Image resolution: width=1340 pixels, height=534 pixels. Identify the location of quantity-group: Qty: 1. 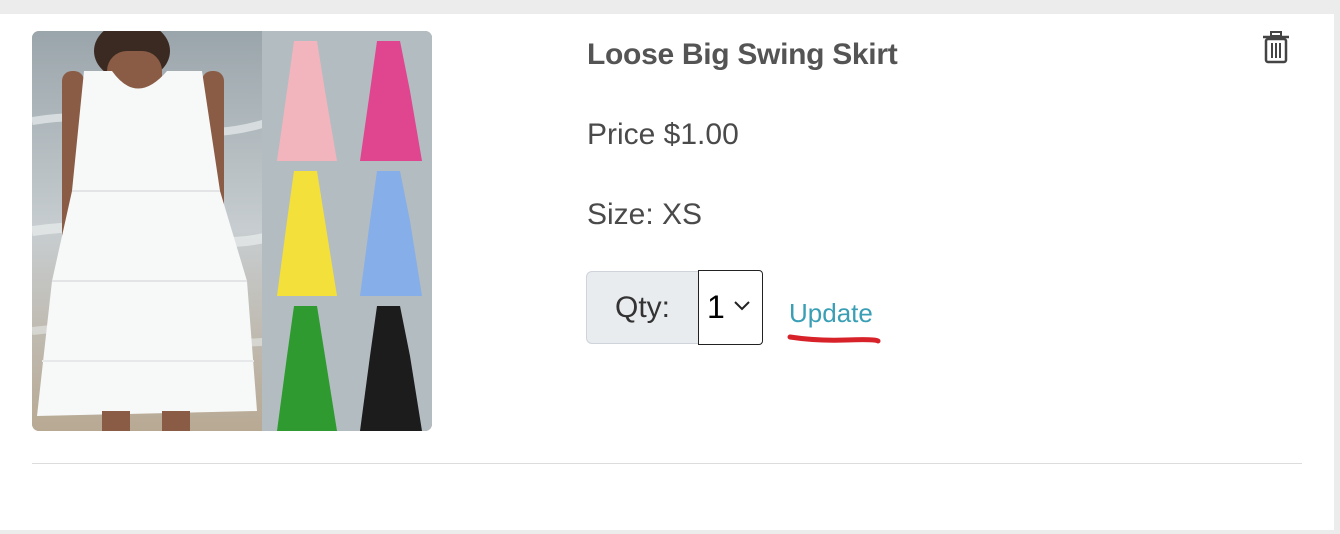
(674, 308).